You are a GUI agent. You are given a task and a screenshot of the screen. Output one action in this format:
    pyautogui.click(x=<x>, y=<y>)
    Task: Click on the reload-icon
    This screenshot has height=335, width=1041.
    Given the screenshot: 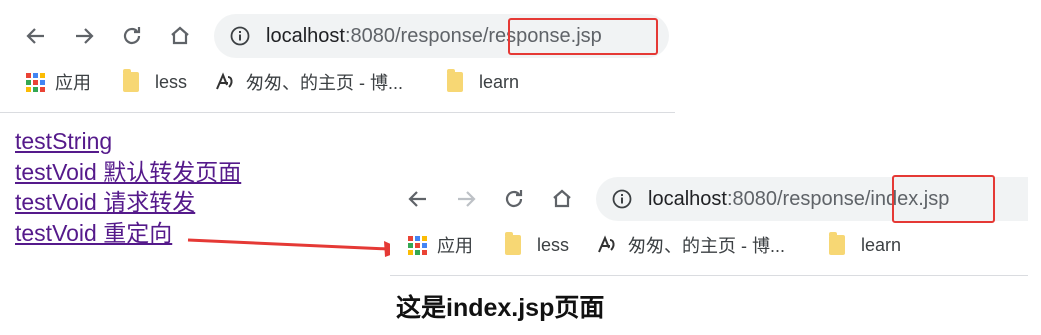 What is the action you would take?
    pyautogui.click(x=514, y=199)
    